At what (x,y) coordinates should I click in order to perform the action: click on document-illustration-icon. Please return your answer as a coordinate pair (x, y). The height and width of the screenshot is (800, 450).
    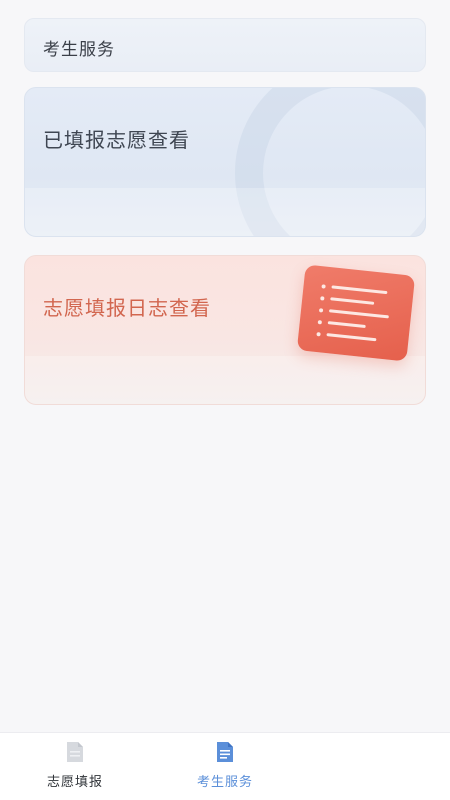
    Looking at the image, I should click on (356, 313).